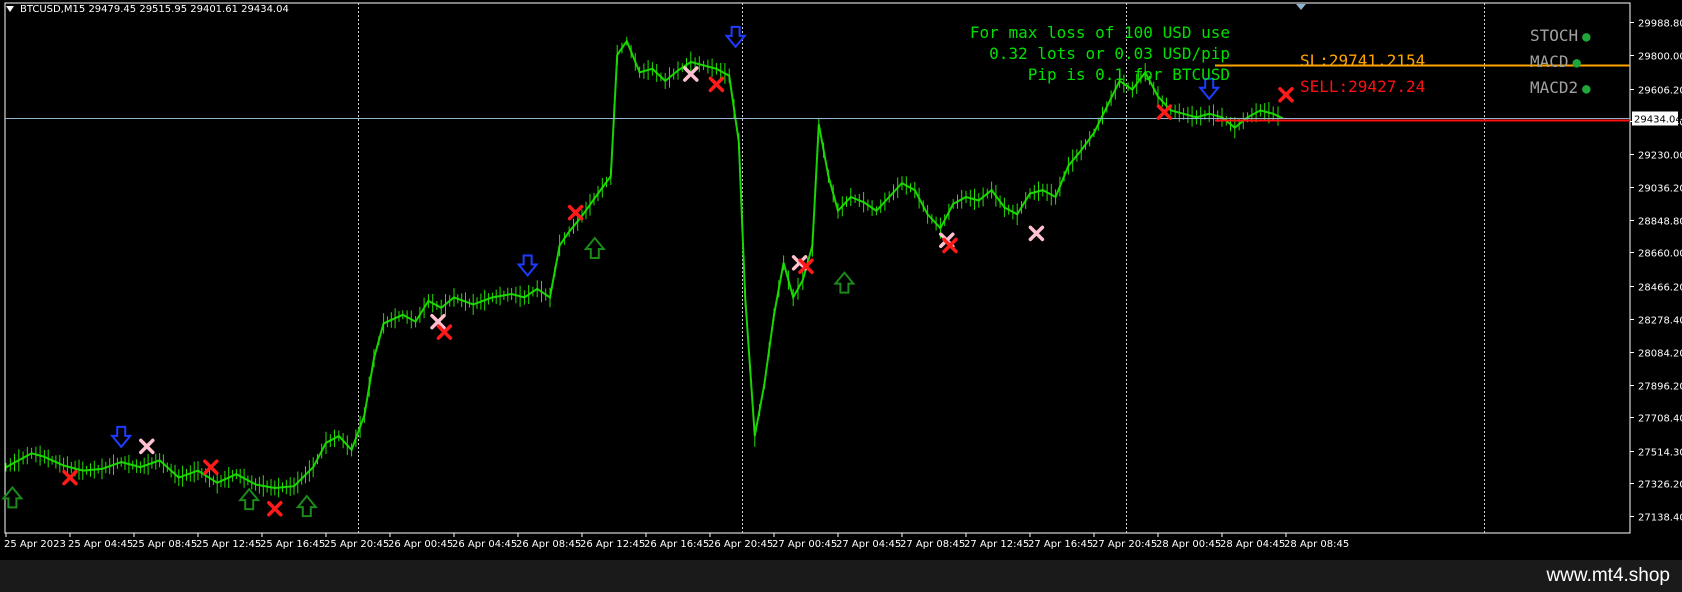 This screenshot has width=1682, height=592. I want to click on x-tick-label: 27 Apr 04:45, so click(868, 544).